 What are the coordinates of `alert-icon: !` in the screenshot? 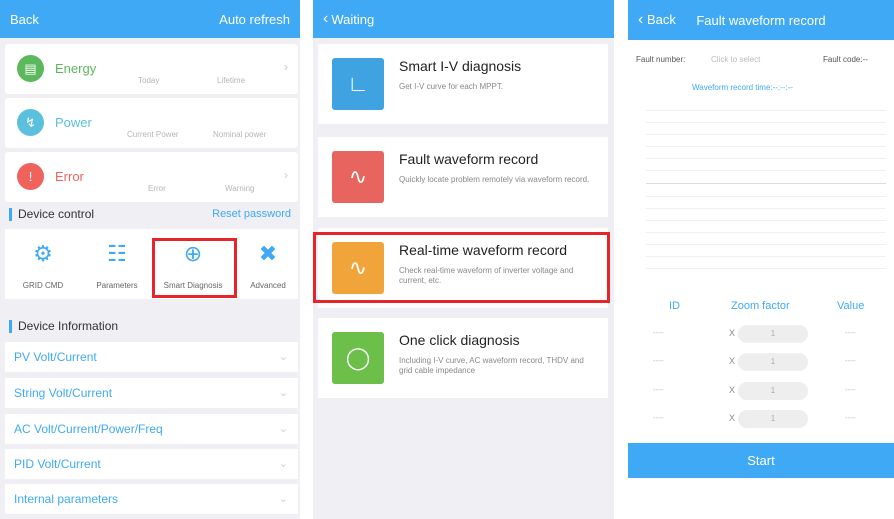 It's located at (30, 176).